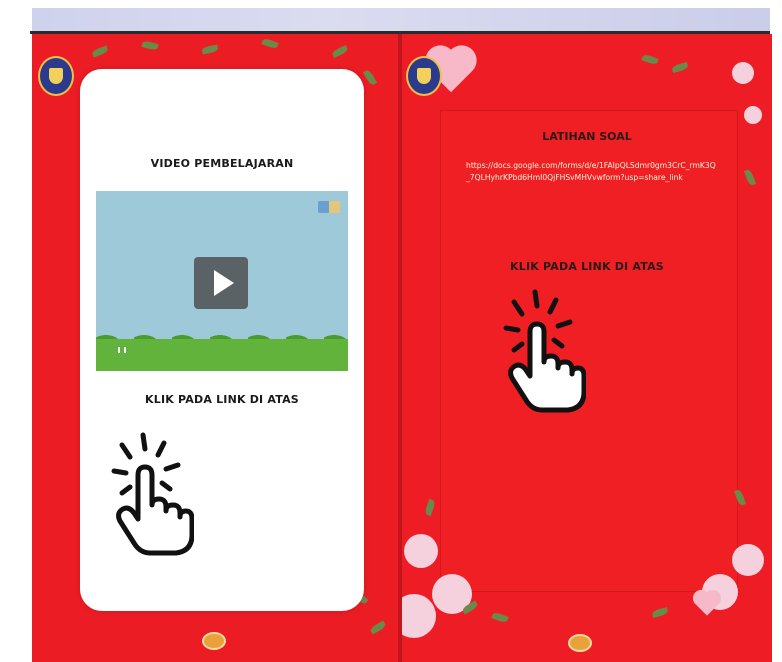 This screenshot has width=782, height=662. Describe the element at coordinates (329, 207) in the screenshot. I see `channel-logo-icon` at that location.